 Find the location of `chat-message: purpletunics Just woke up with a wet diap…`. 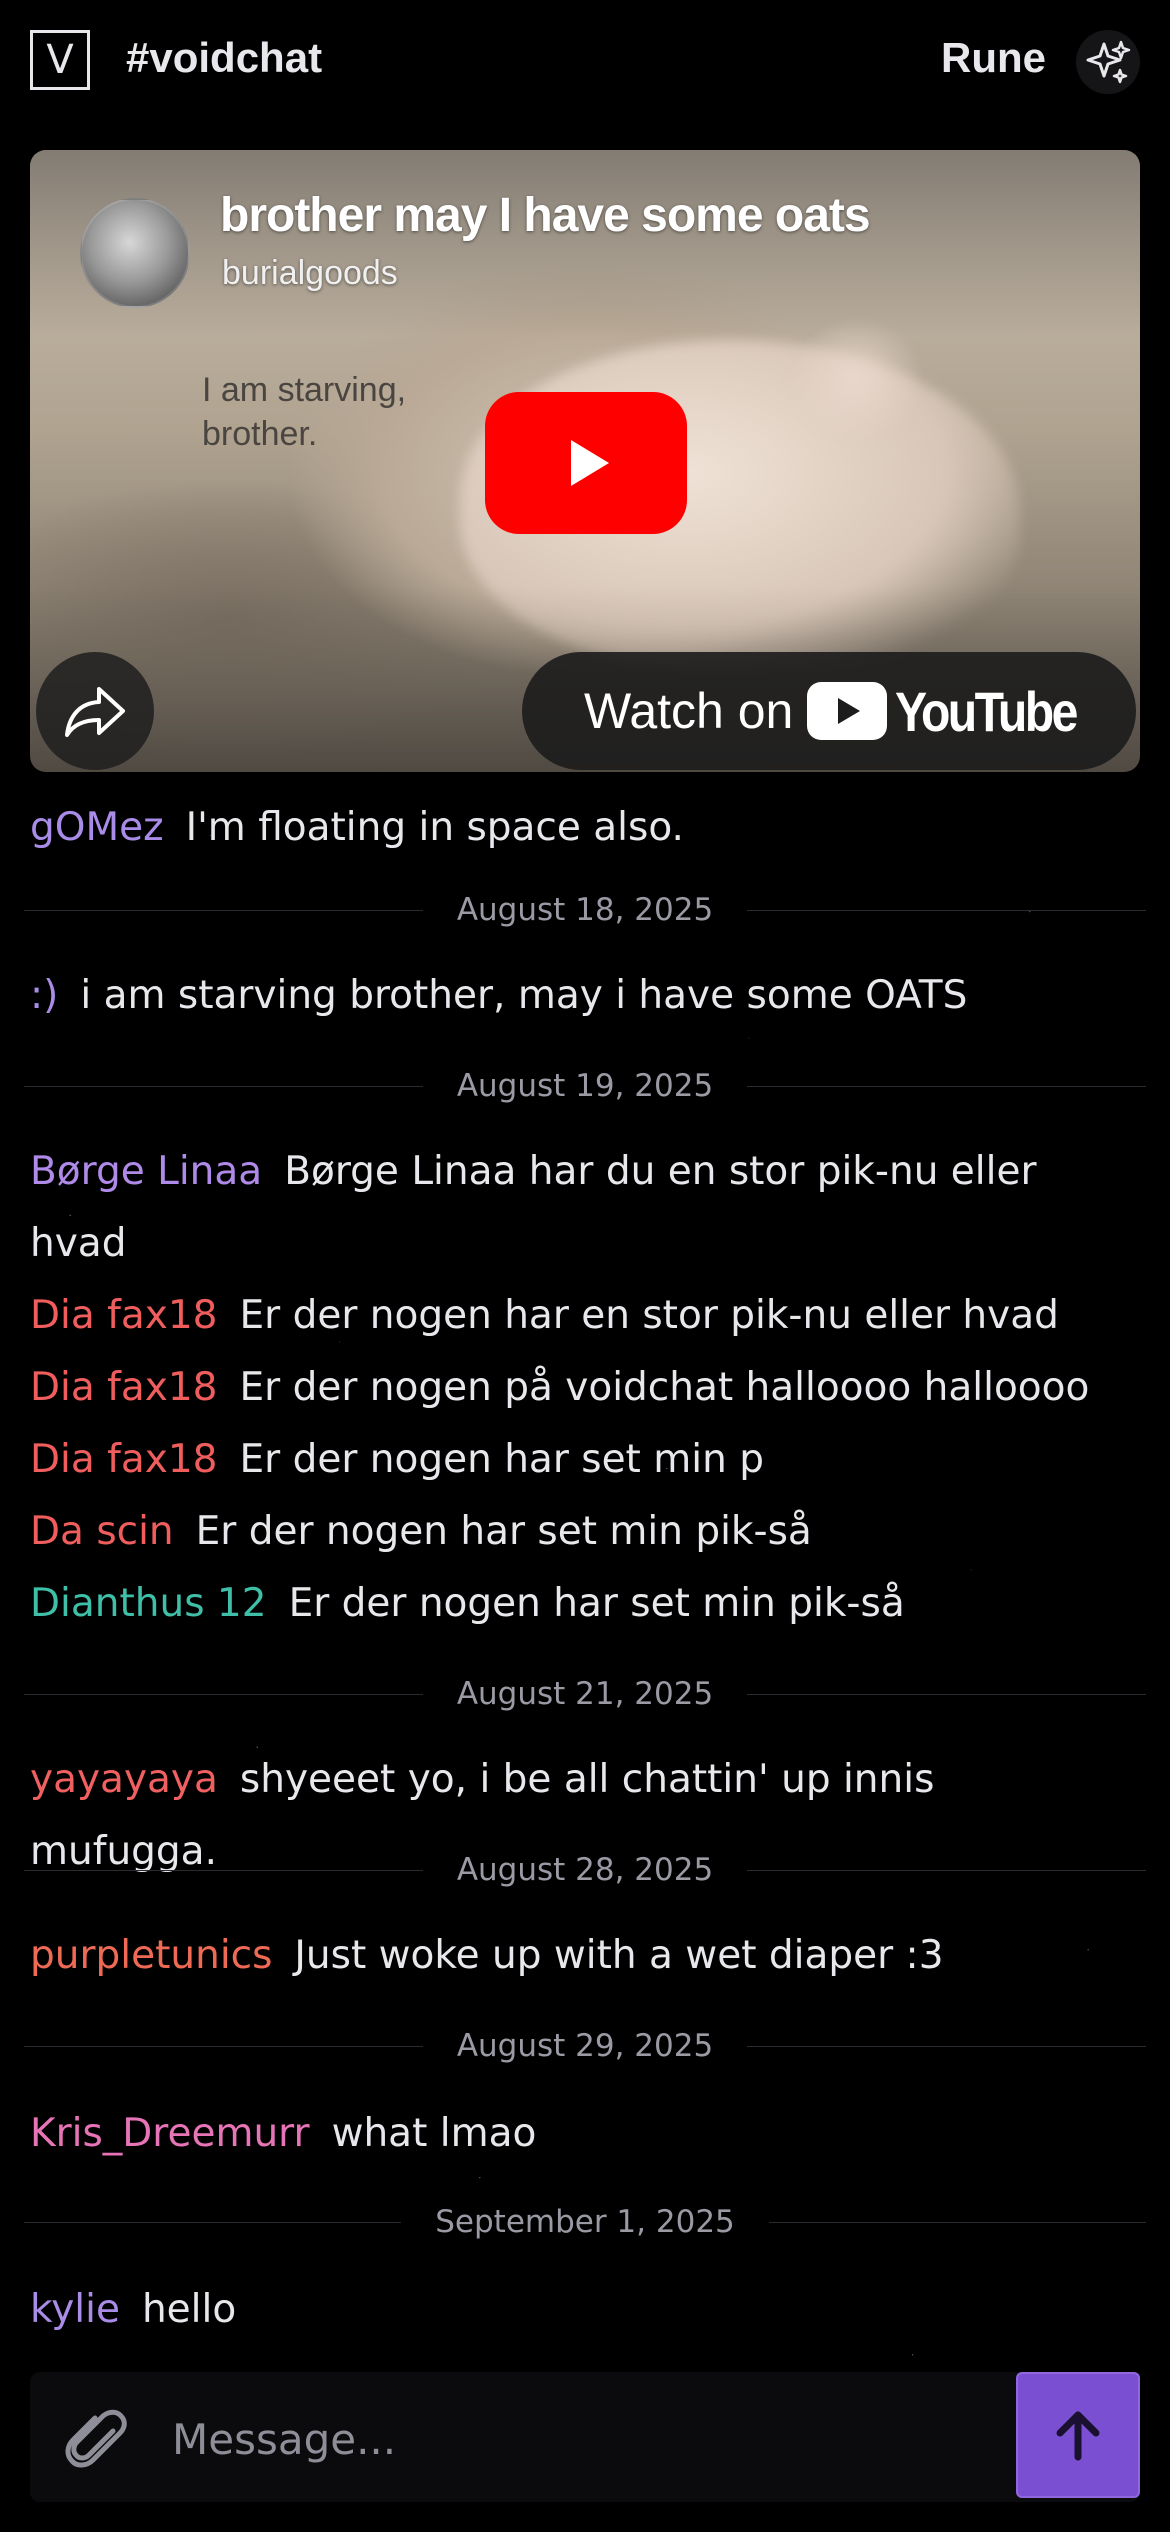

chat-message: purpletunics Just woke up with a wet diap… is located at coordinates (580, 1956).